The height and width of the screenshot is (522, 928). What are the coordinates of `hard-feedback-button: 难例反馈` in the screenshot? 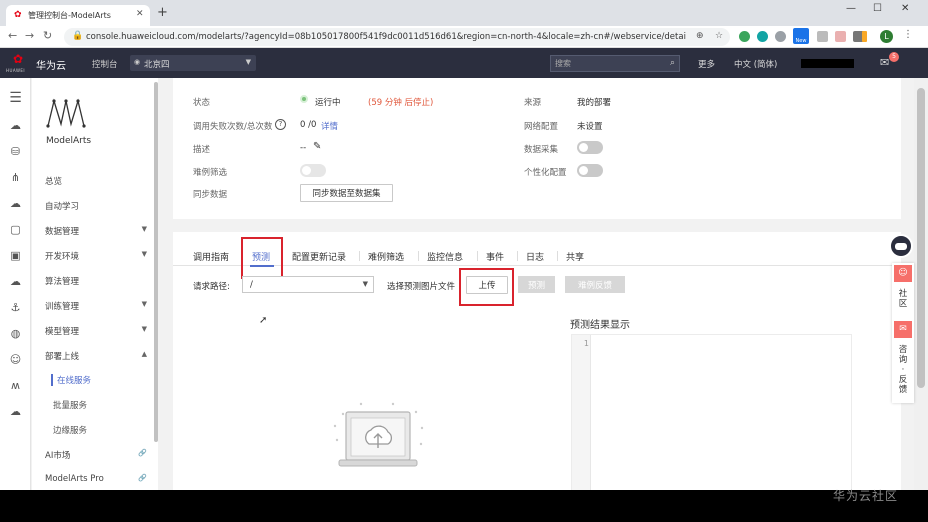 It's located at (595, 284).